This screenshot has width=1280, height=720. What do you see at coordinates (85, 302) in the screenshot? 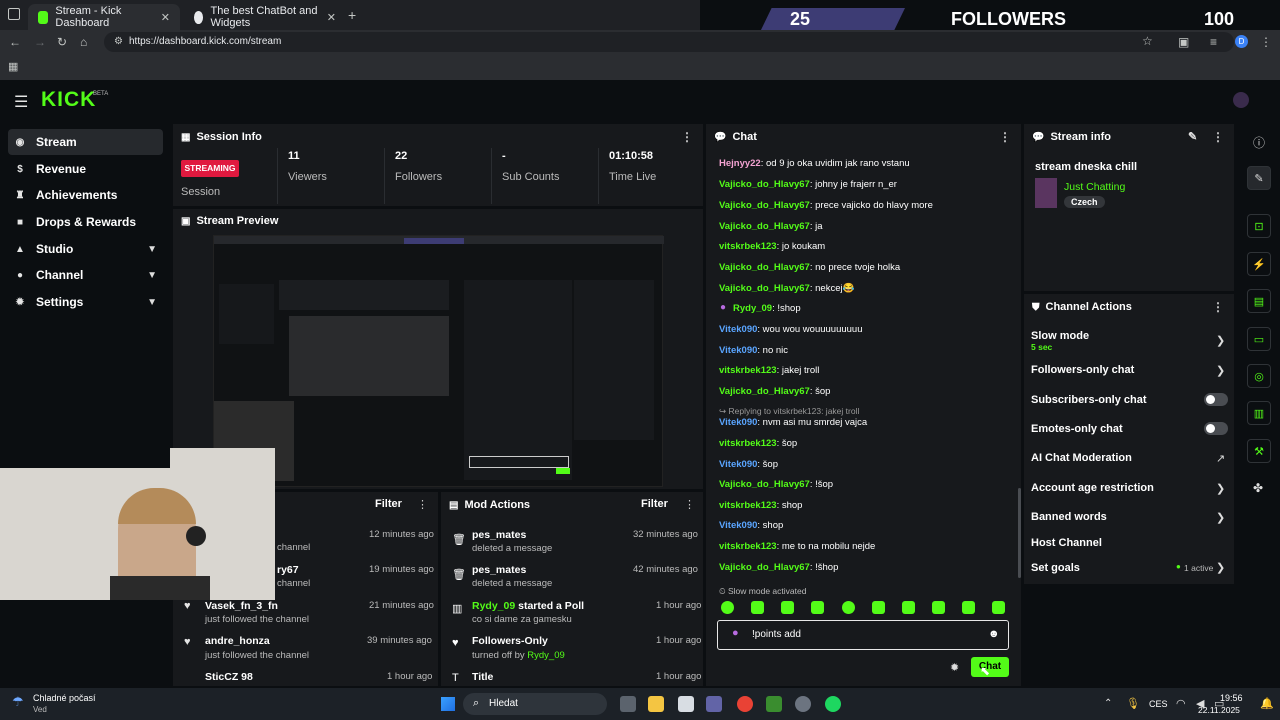
I see `sidebar-item-settings: ✹ Settings ▼` at bounding box center [85, 302].